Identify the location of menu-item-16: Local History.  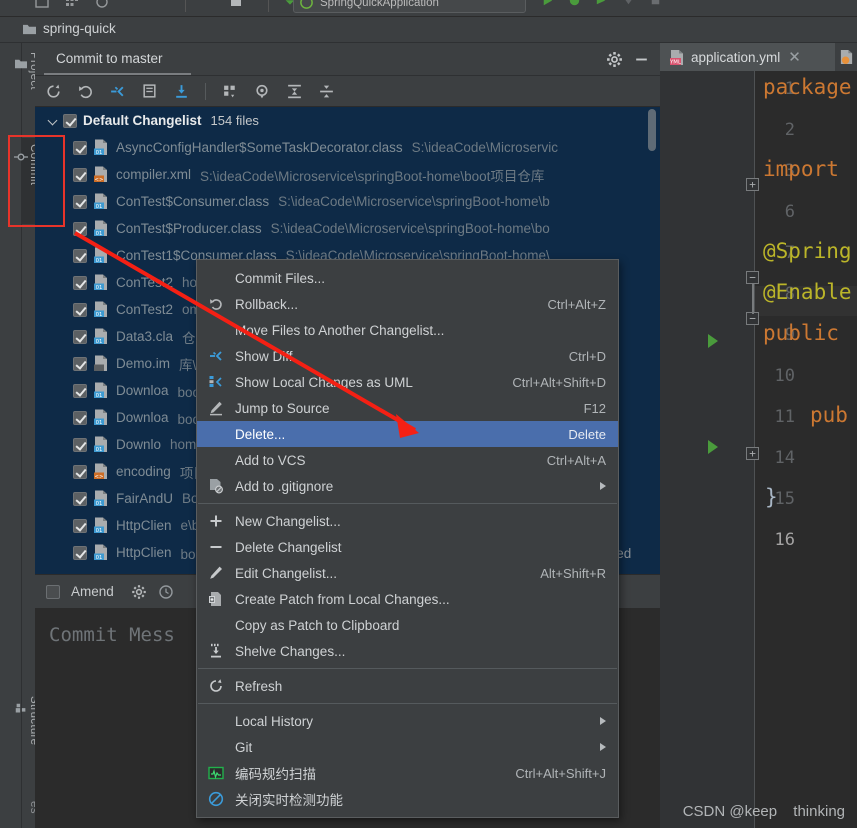
(407, 721).